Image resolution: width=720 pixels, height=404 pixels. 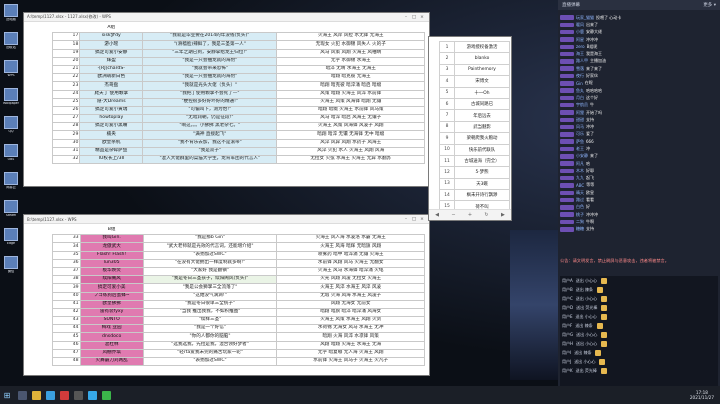 What do you see at coordinates (350, 151) in the screenshot?
I see `team-members: 风淬 火犯 水人 火海王 风翔 风海` at bounding box center [350, 151].